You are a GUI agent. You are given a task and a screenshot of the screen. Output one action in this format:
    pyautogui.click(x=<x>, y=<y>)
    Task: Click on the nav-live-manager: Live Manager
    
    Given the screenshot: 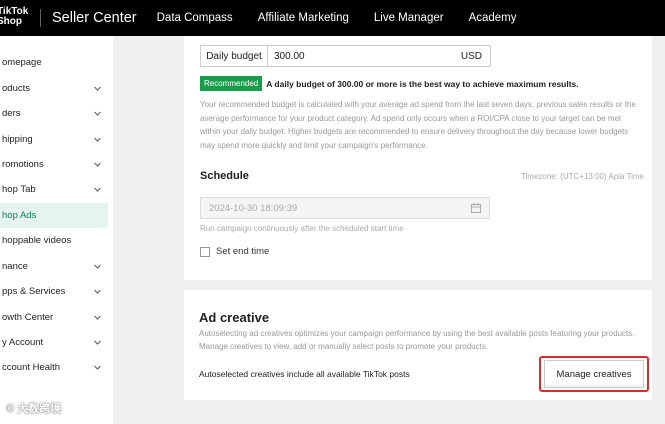 What is the action you would take?
    pyautogui.click(x=409, y=18)
    